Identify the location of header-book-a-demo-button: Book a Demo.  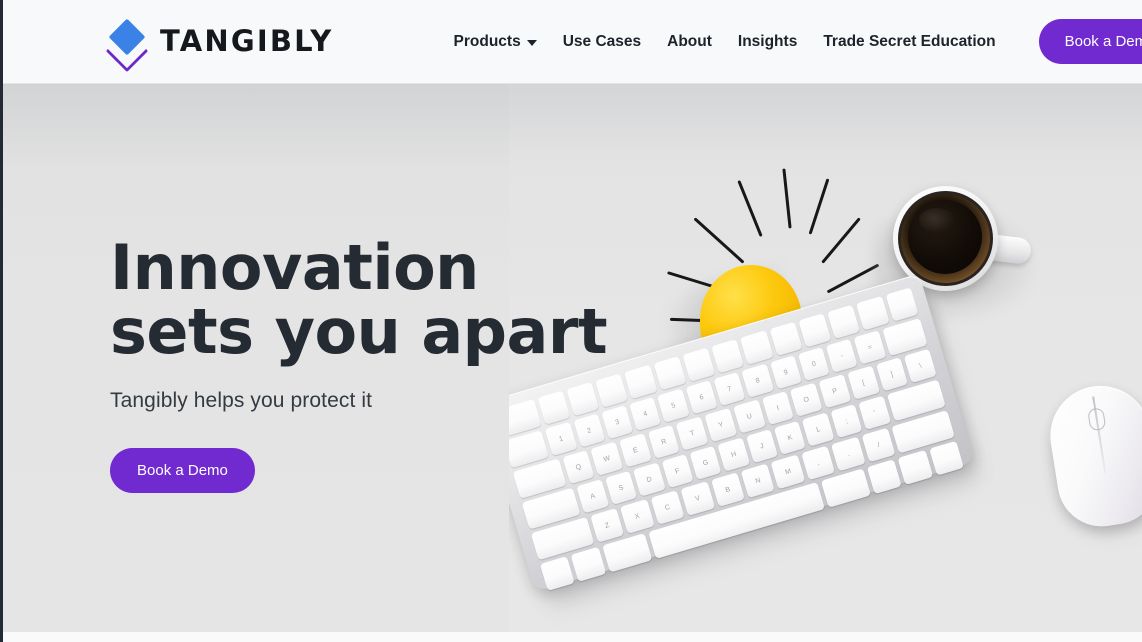
(1090, 41).